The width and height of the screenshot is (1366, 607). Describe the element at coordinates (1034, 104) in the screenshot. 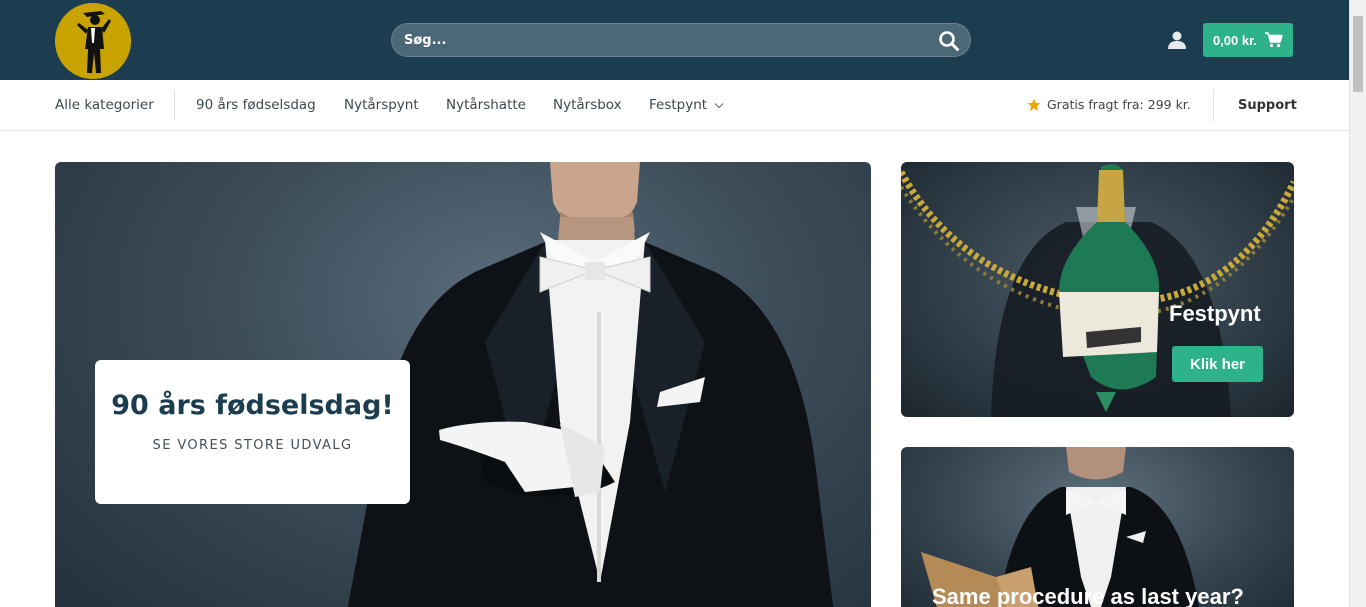

I see `star-icon` at that location.